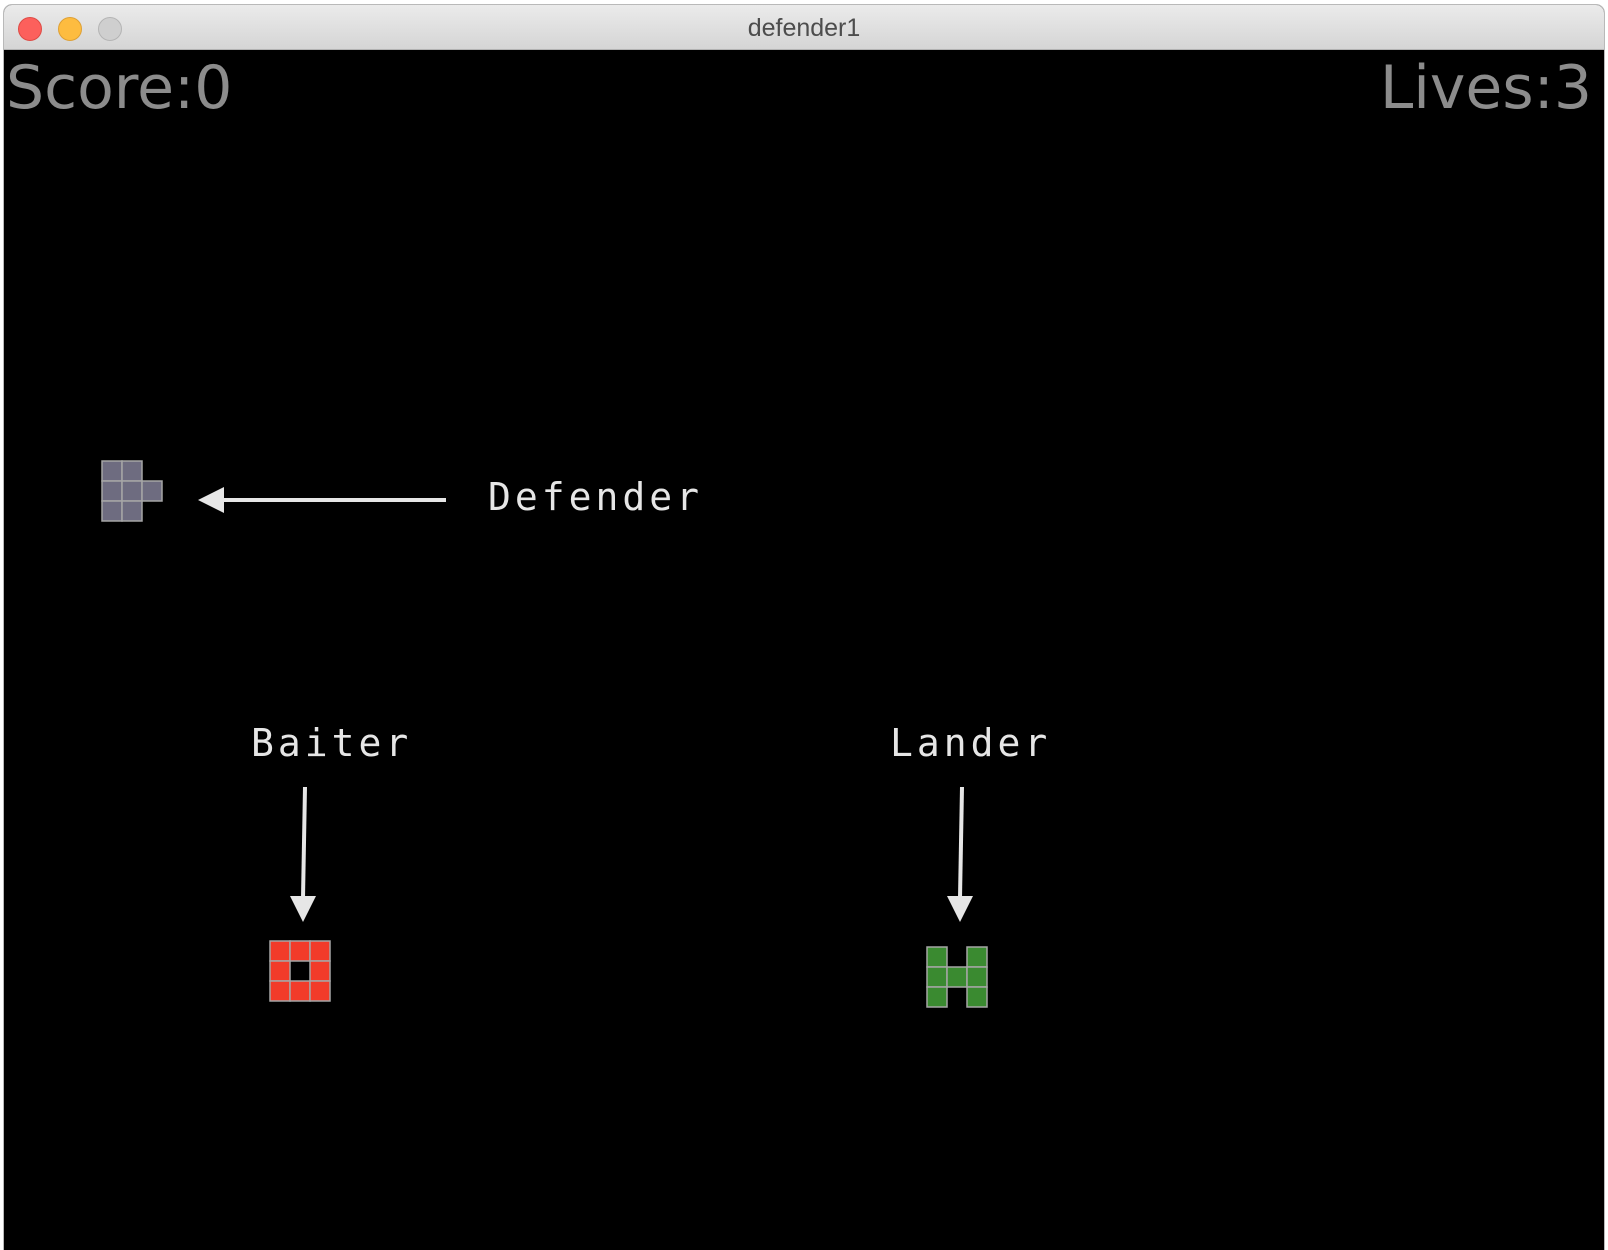  Describe the element at coordinates (322, 500) in the screenshot. I see `defender-arrow` at that location.